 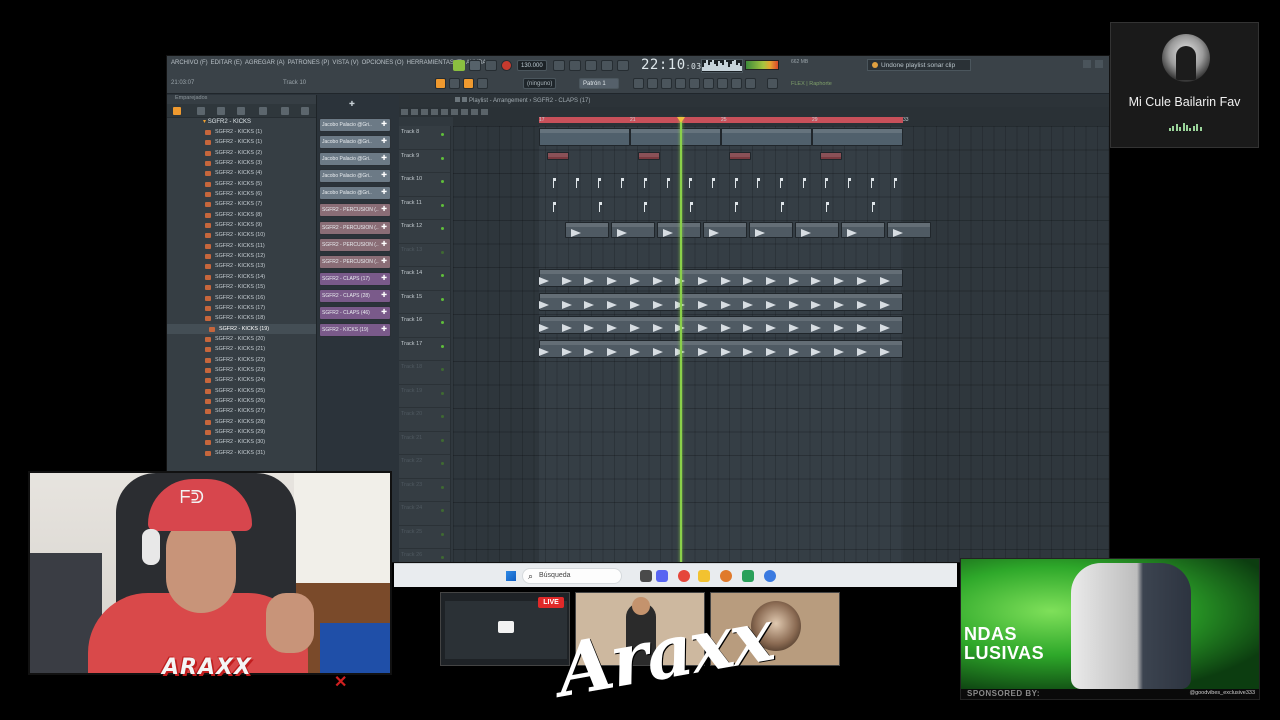 What do you see at coordinates (241, 370) in the screenshot?
I see `browser-item: SGFR2 - KICKS (23)` at bounding box center [241, 370].